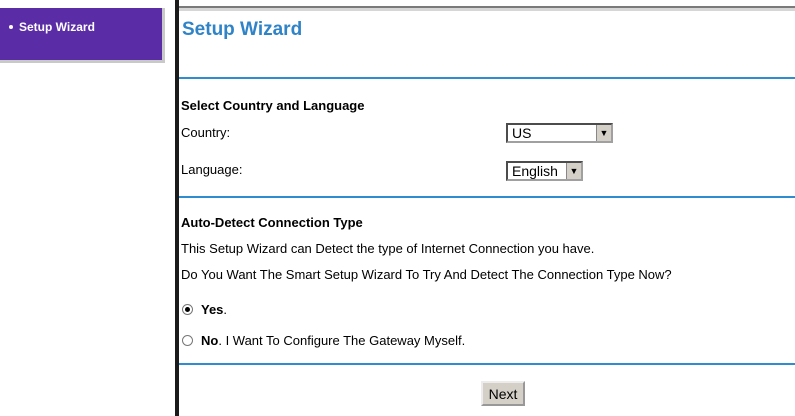  I want to click on radio-button, so click(187, 340).